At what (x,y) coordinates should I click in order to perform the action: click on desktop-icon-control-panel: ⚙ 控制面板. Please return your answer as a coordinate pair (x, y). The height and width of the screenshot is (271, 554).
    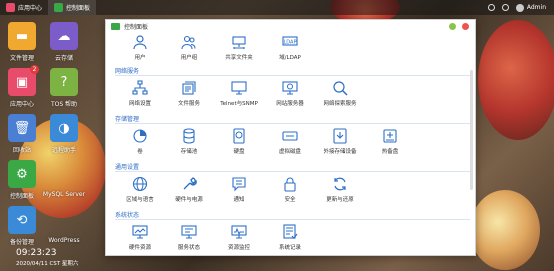
    Looking at the image, I should click on (22, 180).